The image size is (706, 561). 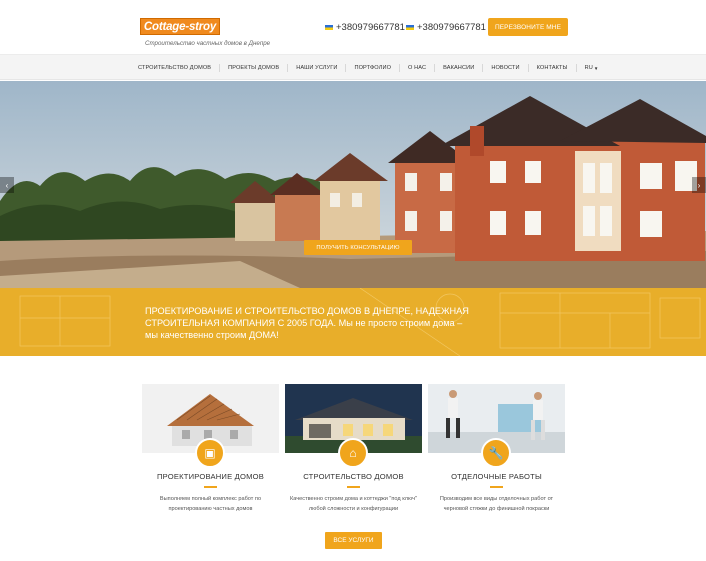 I want to click on language-label: RU, so click(x=588, y=68).